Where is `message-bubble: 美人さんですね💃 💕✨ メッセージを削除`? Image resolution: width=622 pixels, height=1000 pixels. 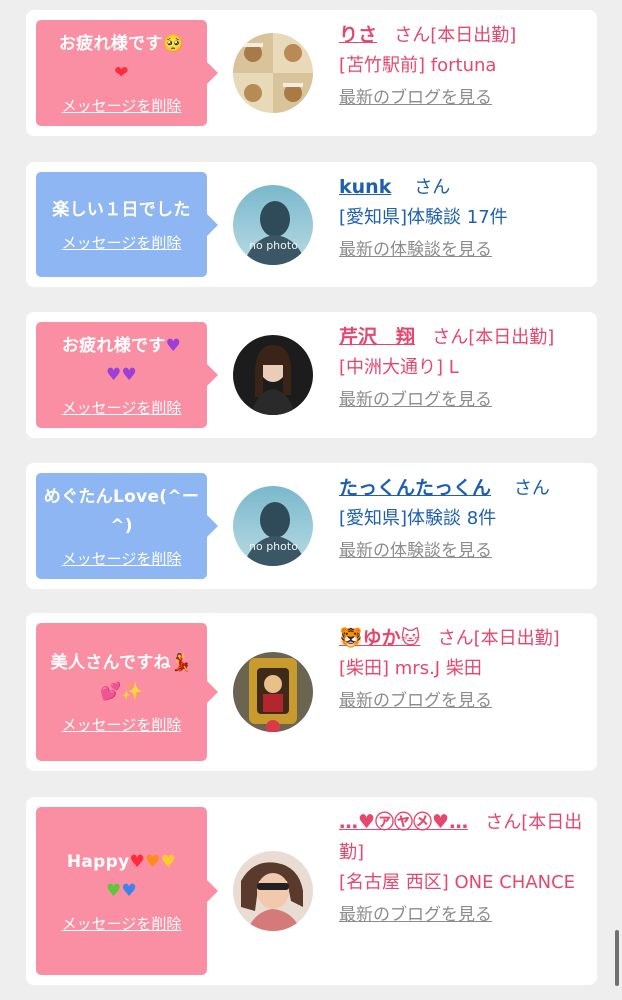
message-bubble: 美人さんですね💃 💕✨ メッセージを削除 is located at coordinates (127, 692).